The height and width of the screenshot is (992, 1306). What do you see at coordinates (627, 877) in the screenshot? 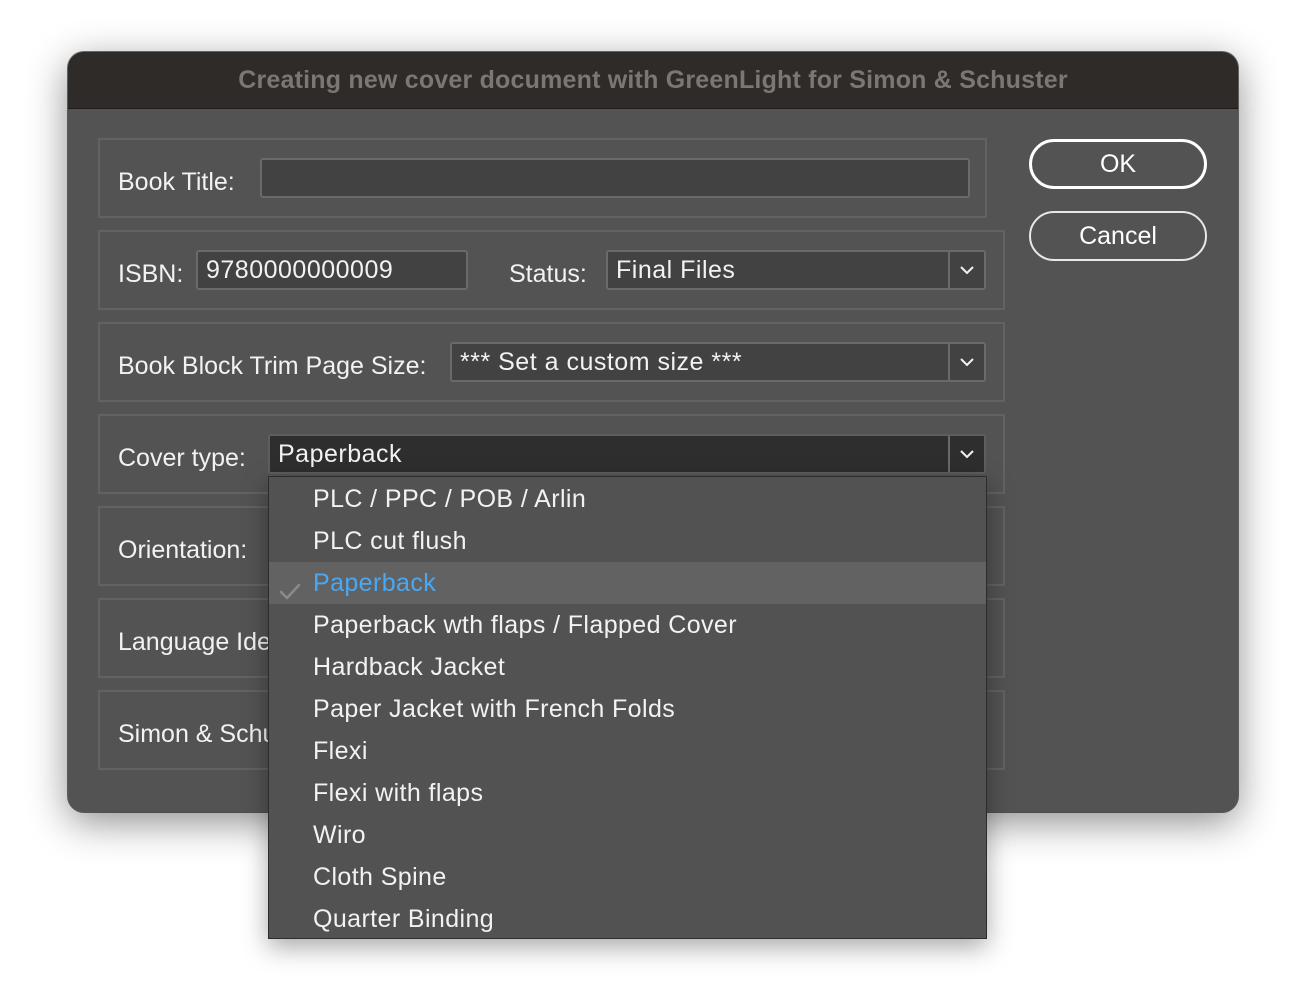
I see `menu-item-cloth-spine: Cloth Spine` at bounding box center [627, 877].